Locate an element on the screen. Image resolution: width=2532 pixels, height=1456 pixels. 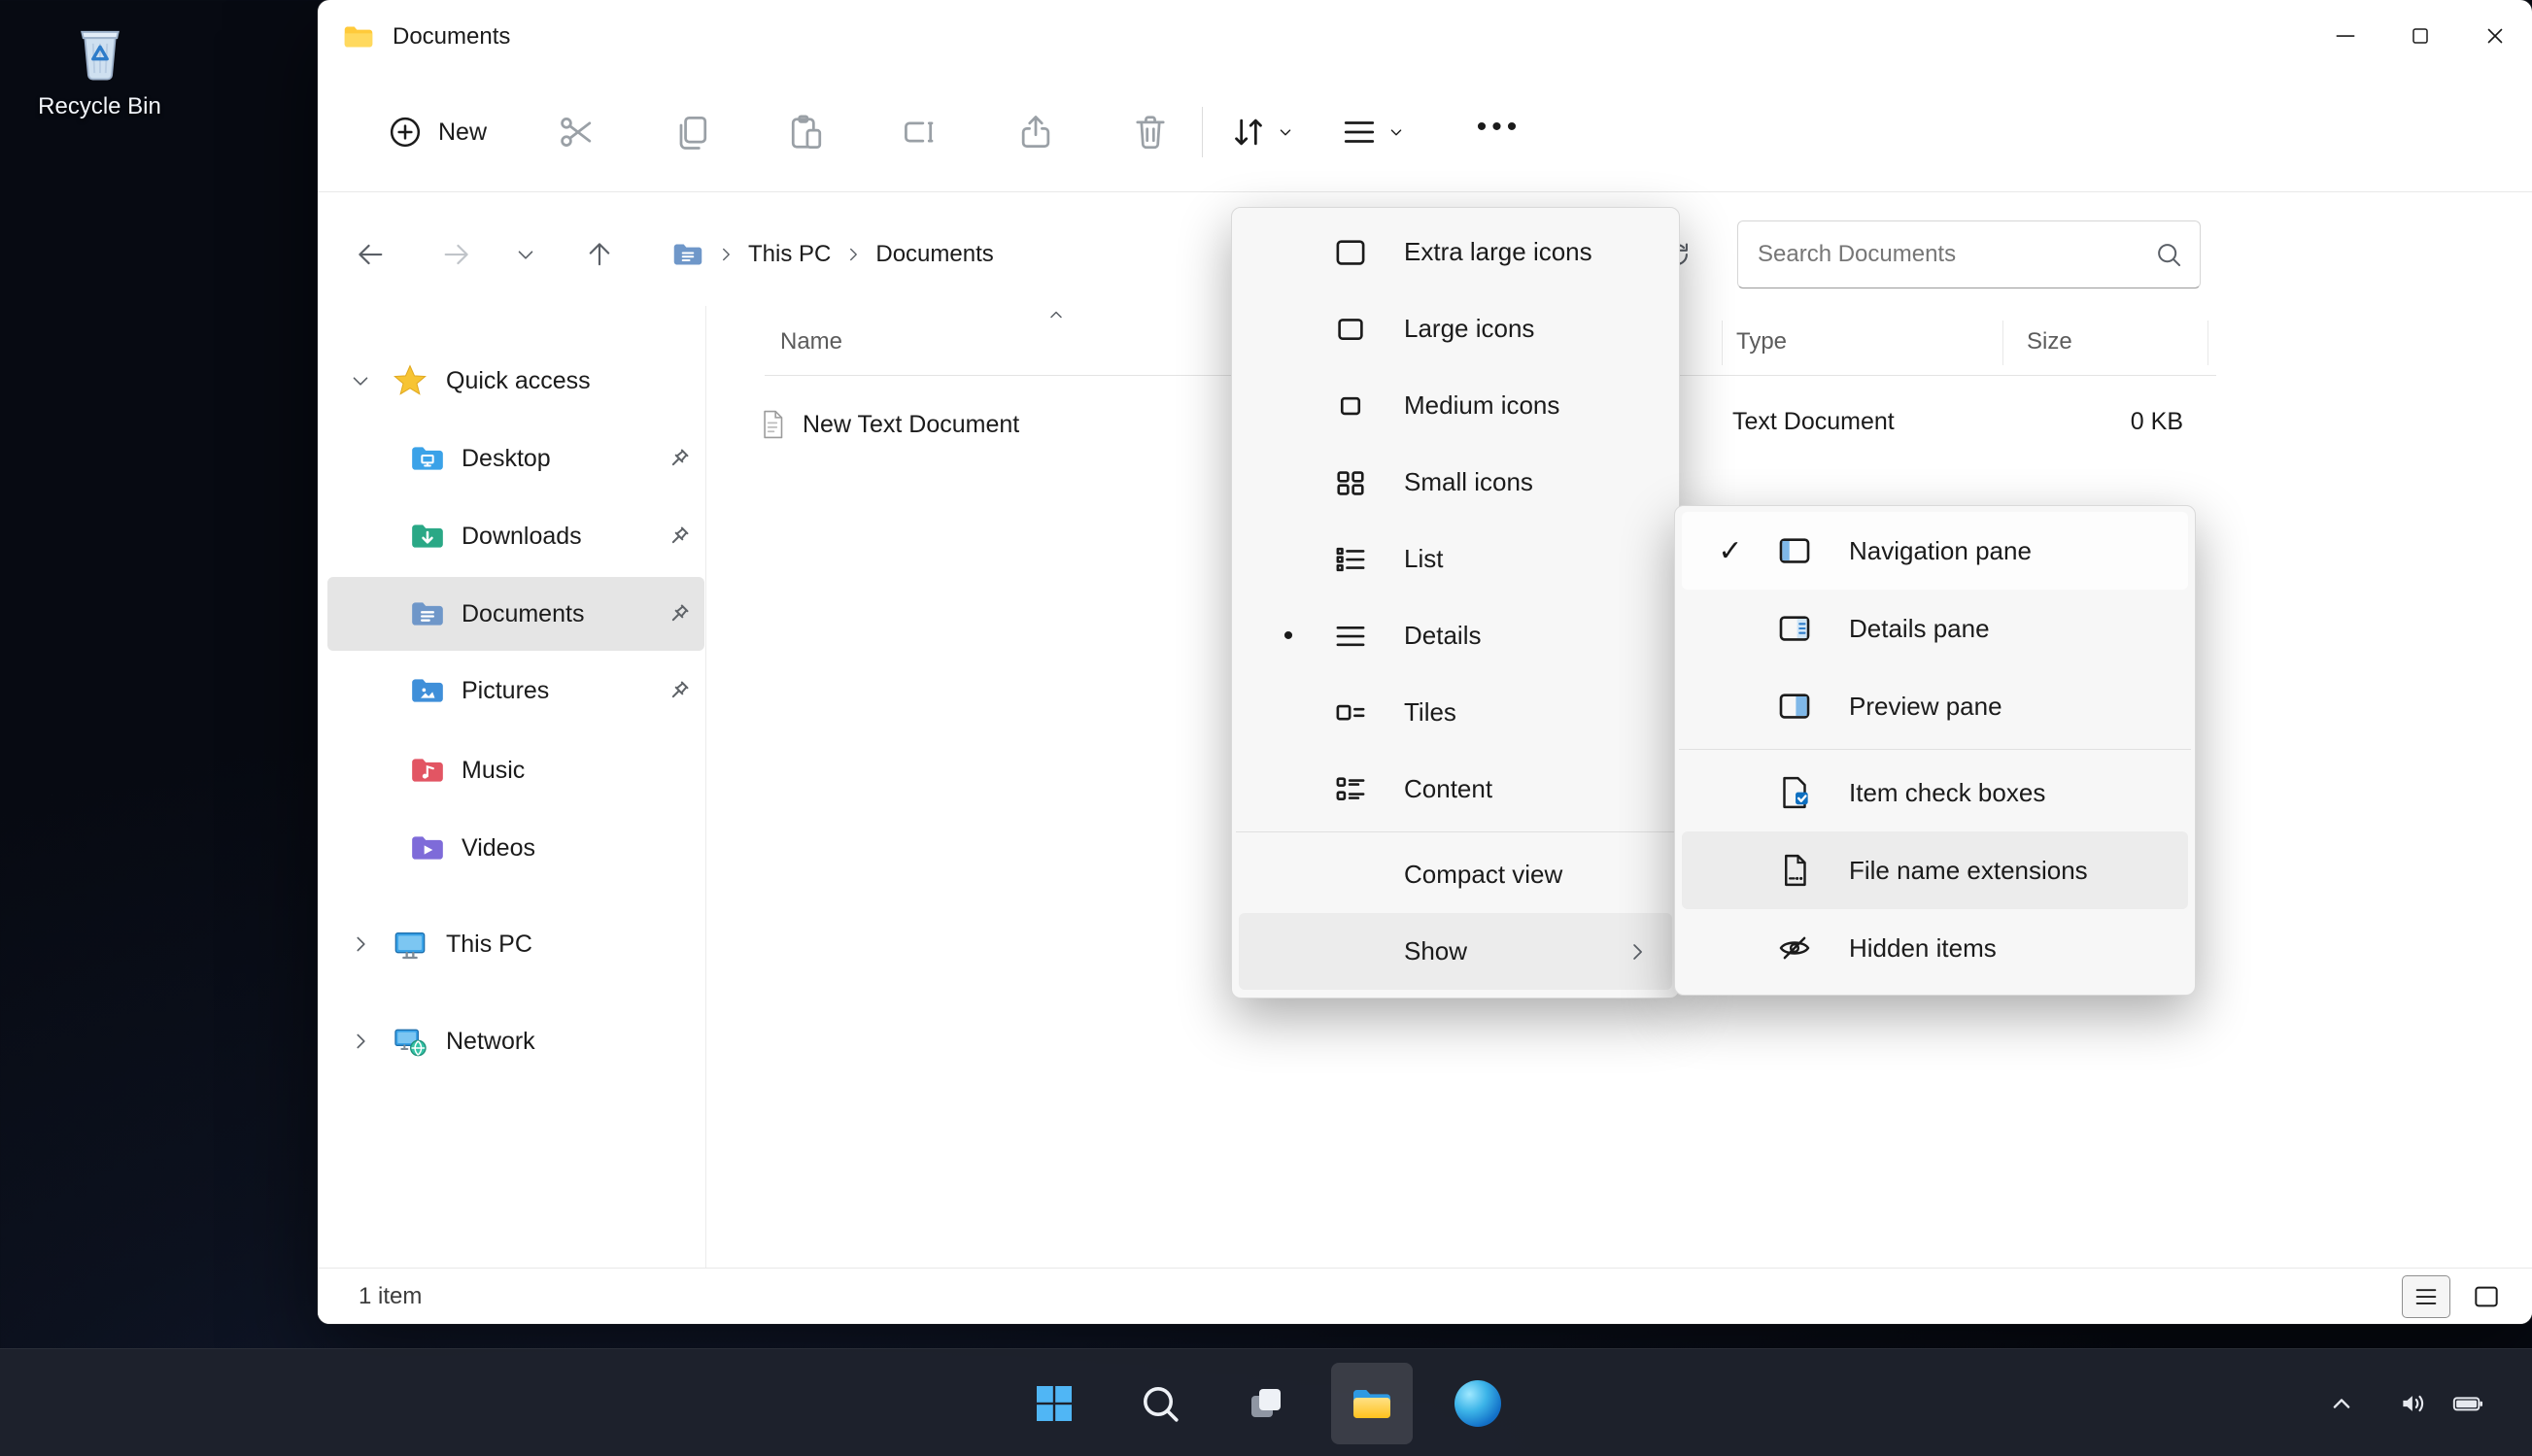
navigation-pane-icon is located at coordinates (1795, 550).